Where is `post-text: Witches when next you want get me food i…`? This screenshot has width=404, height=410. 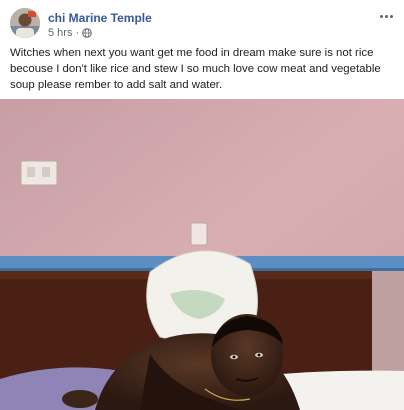 post-text: Witches when next you want get me food i… is located at coordinates (195, 69).